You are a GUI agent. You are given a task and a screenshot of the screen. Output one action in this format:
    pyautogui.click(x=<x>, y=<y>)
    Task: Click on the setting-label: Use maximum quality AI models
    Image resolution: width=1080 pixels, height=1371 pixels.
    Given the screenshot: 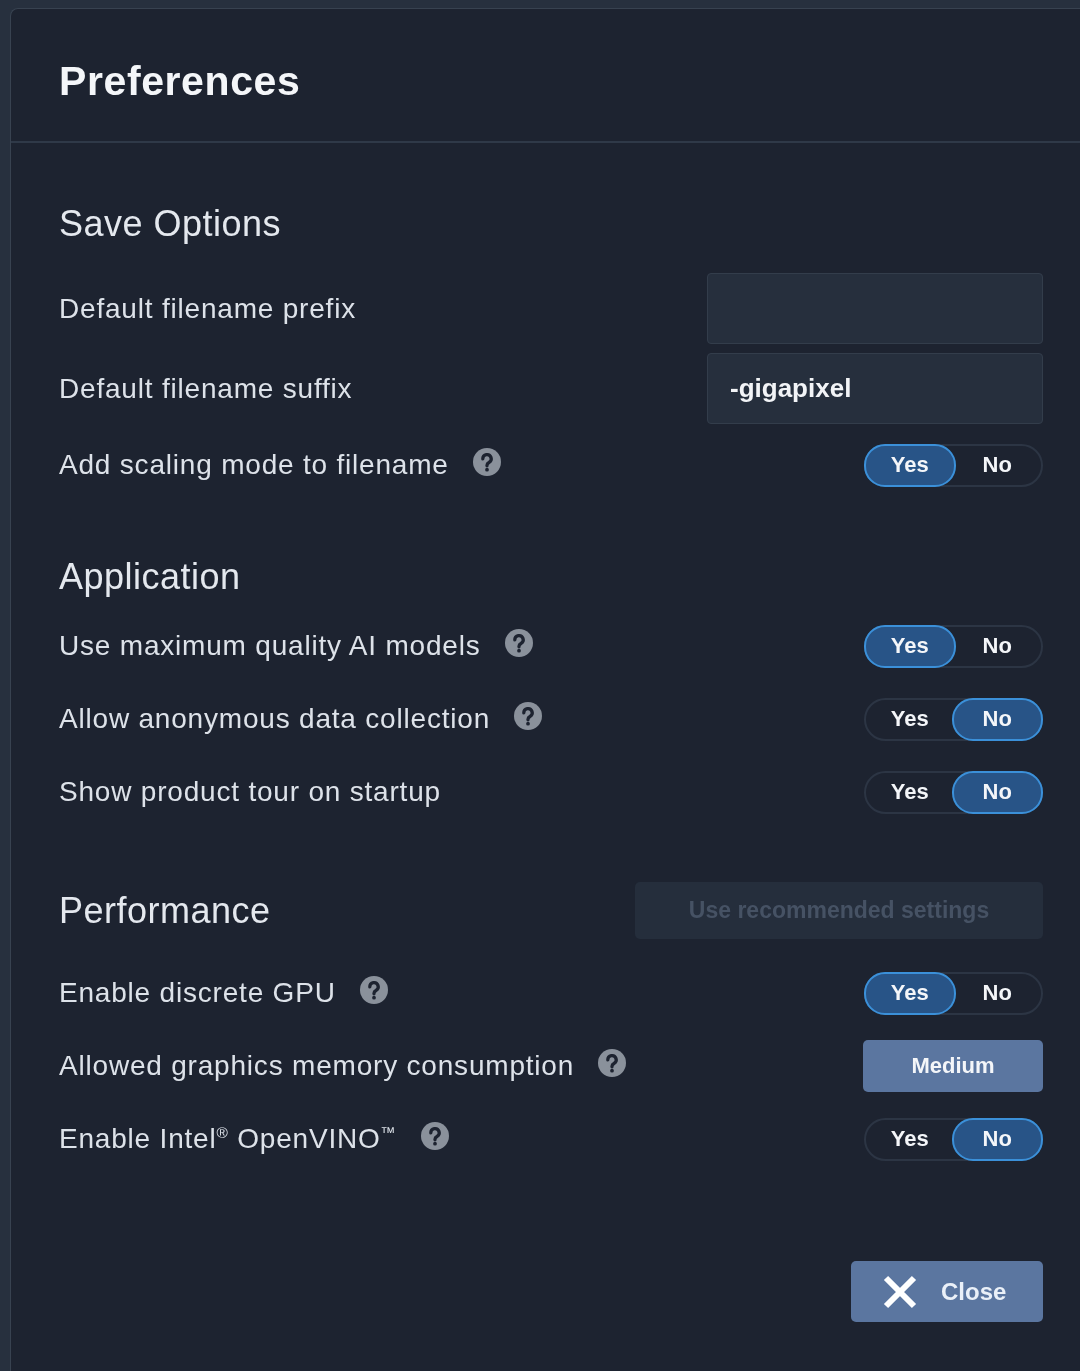 What is the action you would take?
    pyautogui.click(x=270, y=646)
    